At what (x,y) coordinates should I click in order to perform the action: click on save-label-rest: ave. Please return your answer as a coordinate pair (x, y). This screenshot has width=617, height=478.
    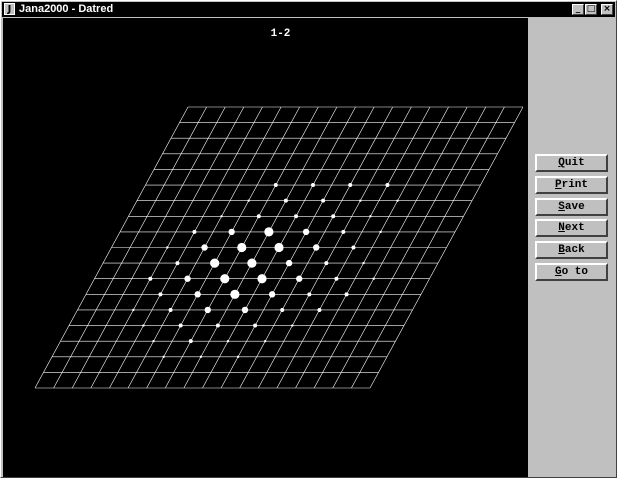
    Looking at the image, I should click on (574, 207).